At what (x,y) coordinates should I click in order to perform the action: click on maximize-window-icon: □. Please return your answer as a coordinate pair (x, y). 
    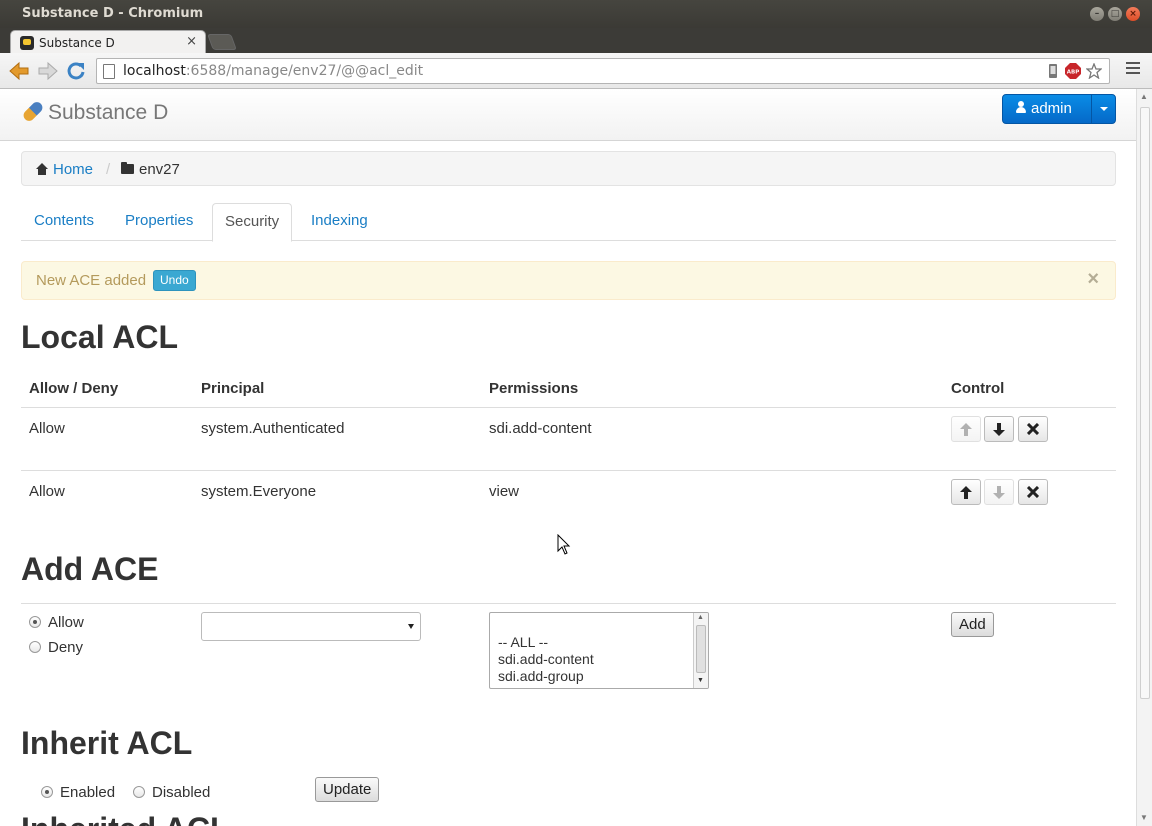
    Looking at the image, I should click on (1115, 14).